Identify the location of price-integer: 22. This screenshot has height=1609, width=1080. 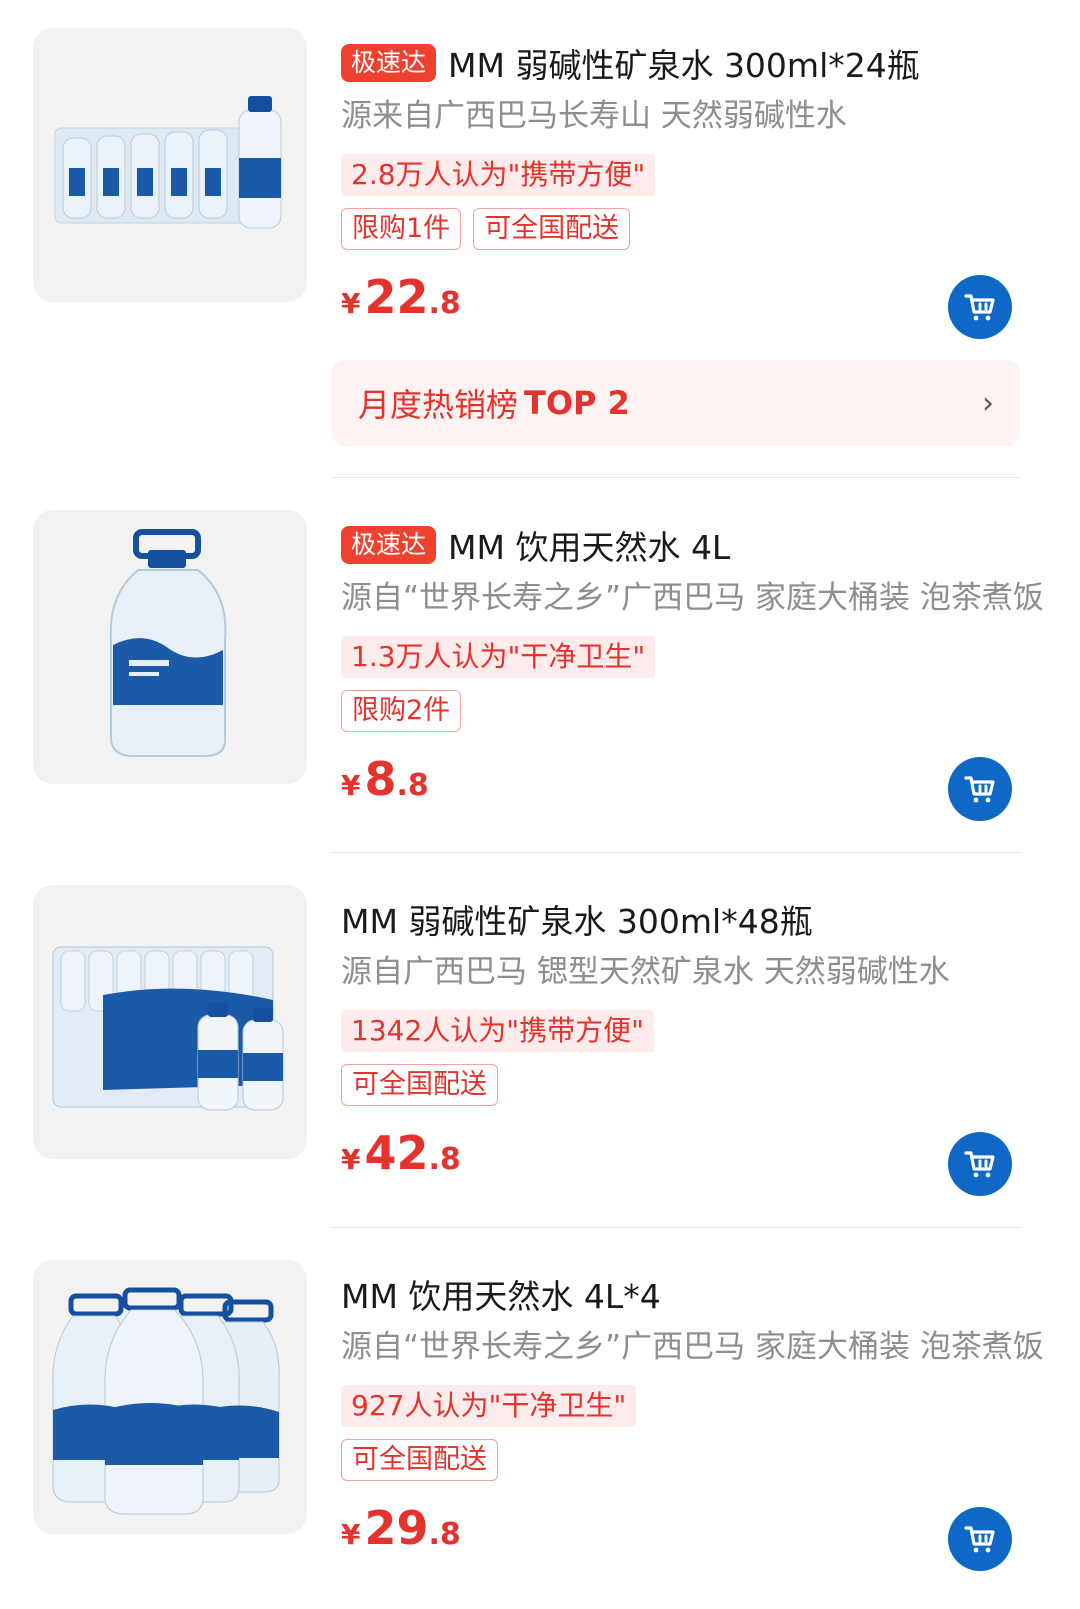
(396, 297).